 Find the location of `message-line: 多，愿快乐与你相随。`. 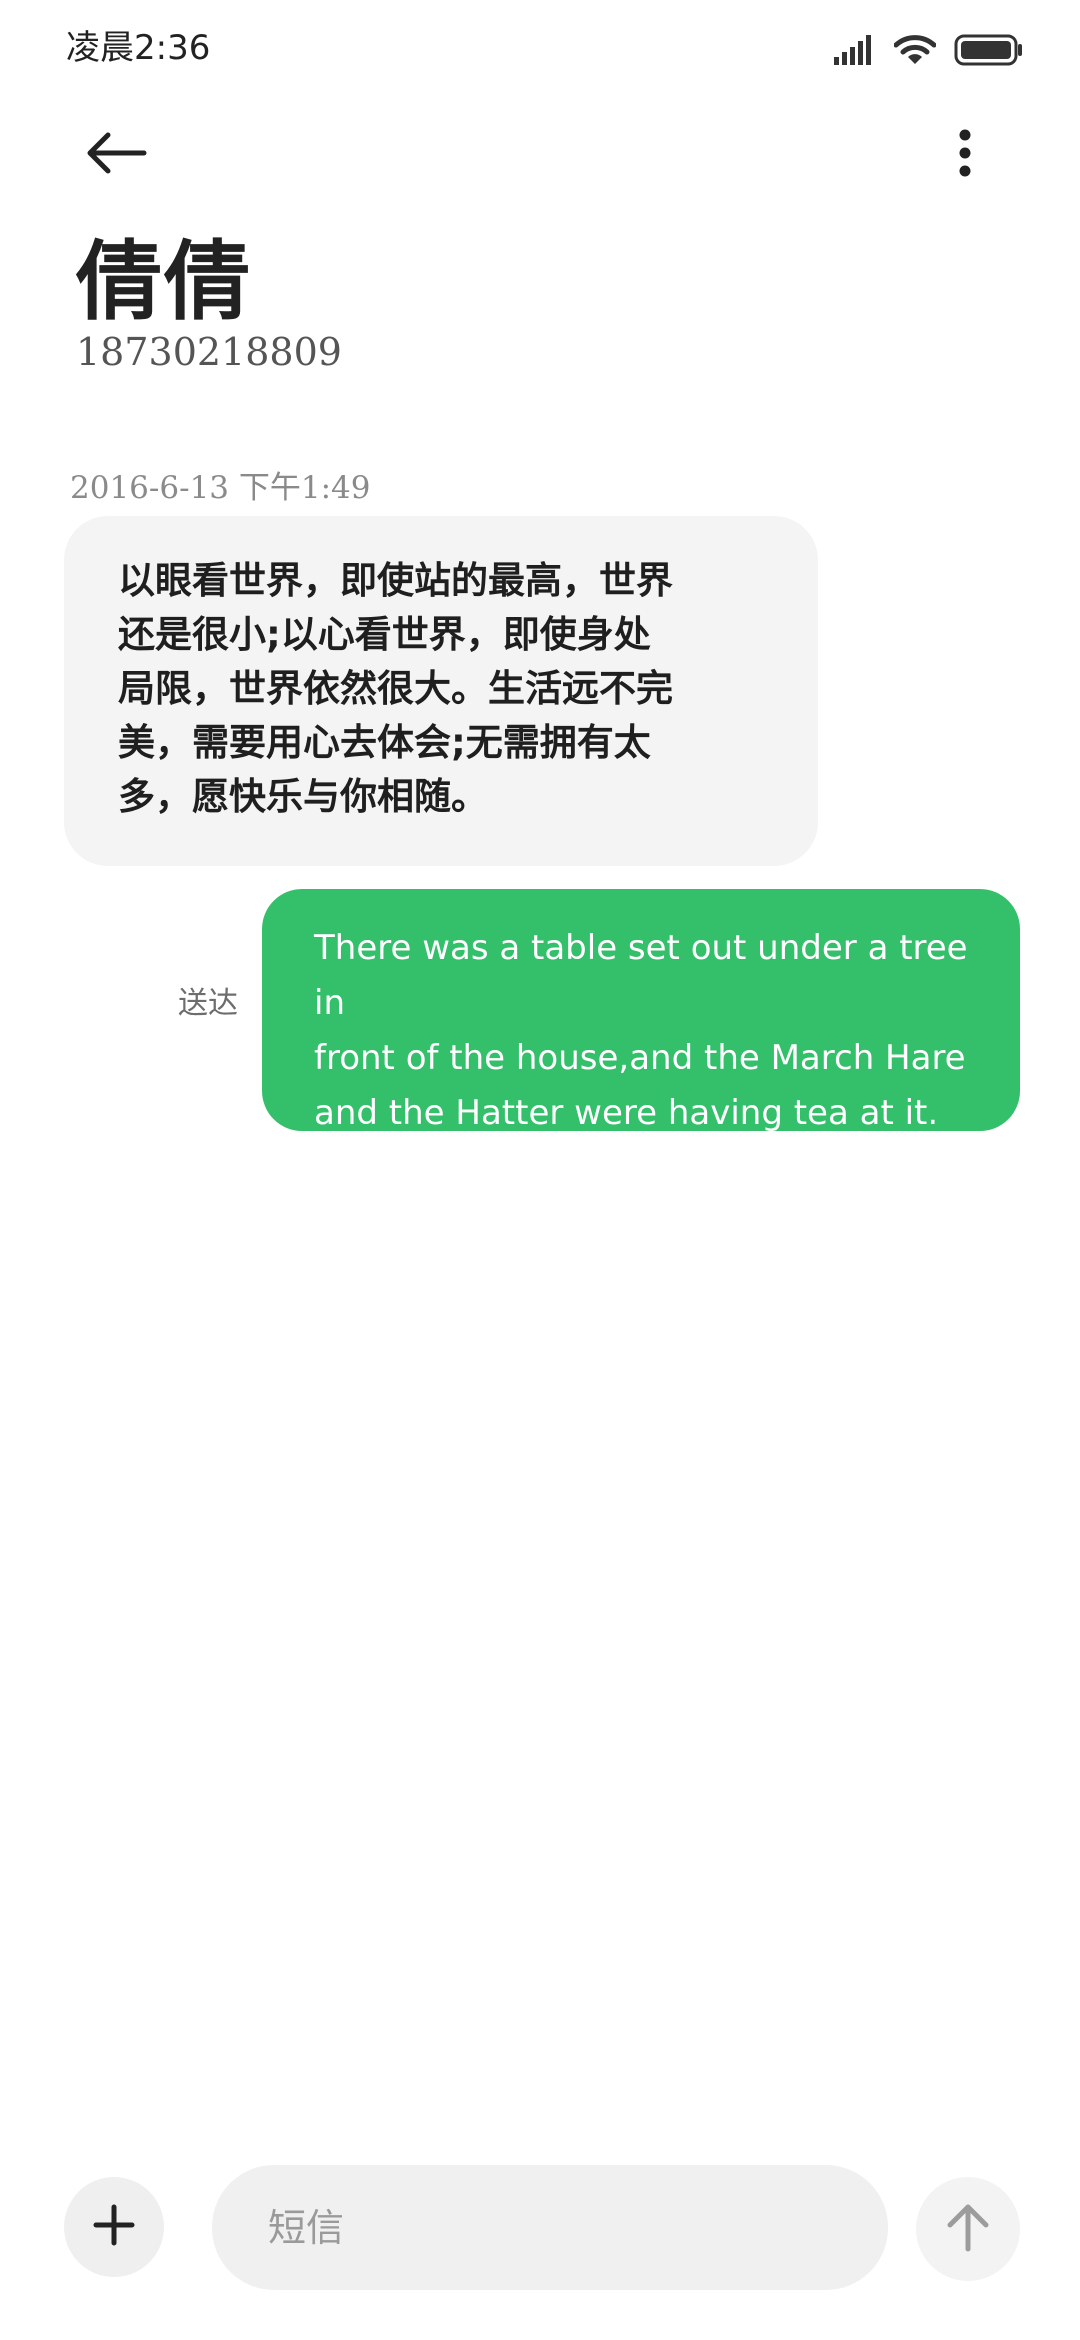

message-line: 多，愿快乐与你相随。 is located at coordinates (303, 796).